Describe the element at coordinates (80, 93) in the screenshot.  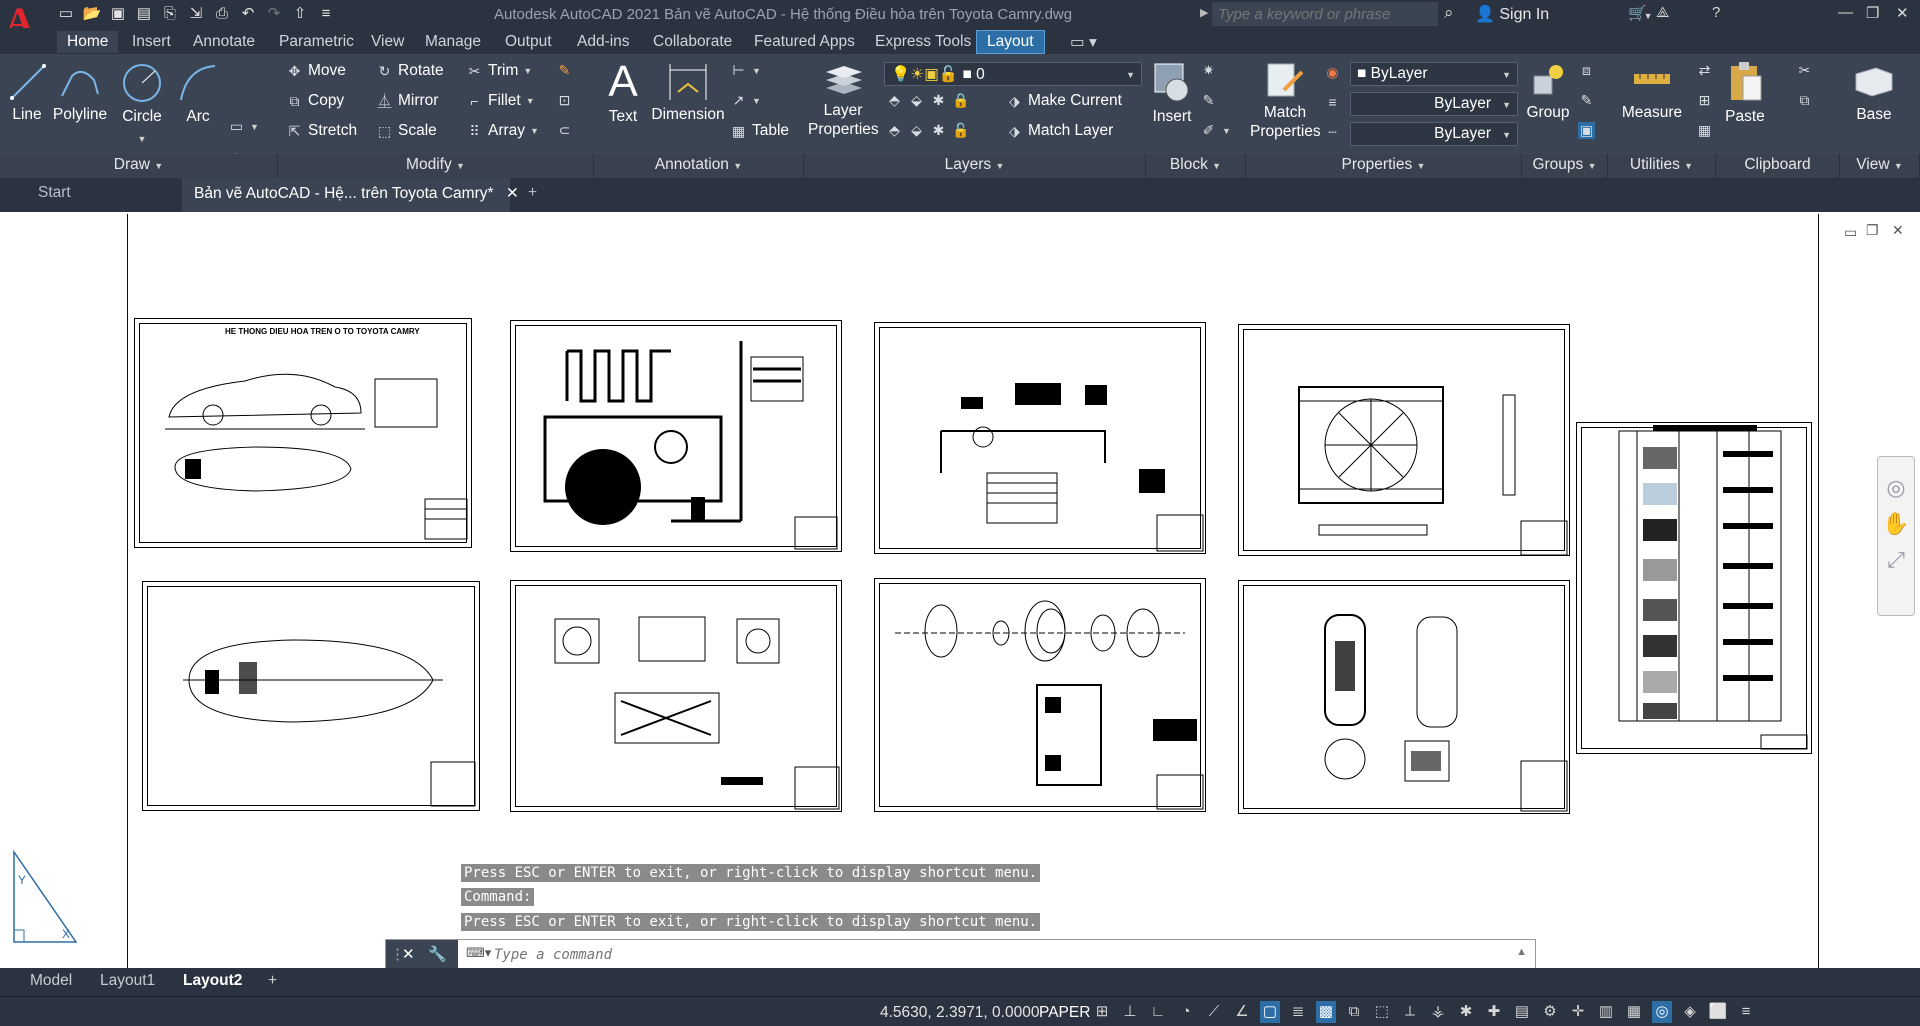
I see `polyline-button: Polyline` at that location.